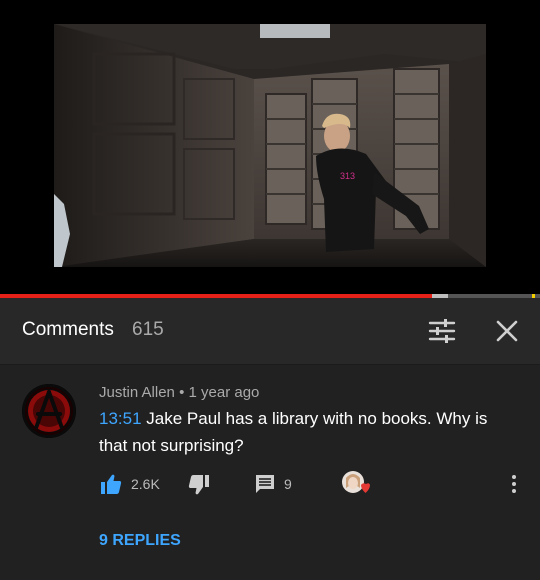 The width and height of the screenshot is (540, 580). What do you see at coordinates (507, 331) in the screenshot?
I see `close-icon` at bounding box center [507, 331].